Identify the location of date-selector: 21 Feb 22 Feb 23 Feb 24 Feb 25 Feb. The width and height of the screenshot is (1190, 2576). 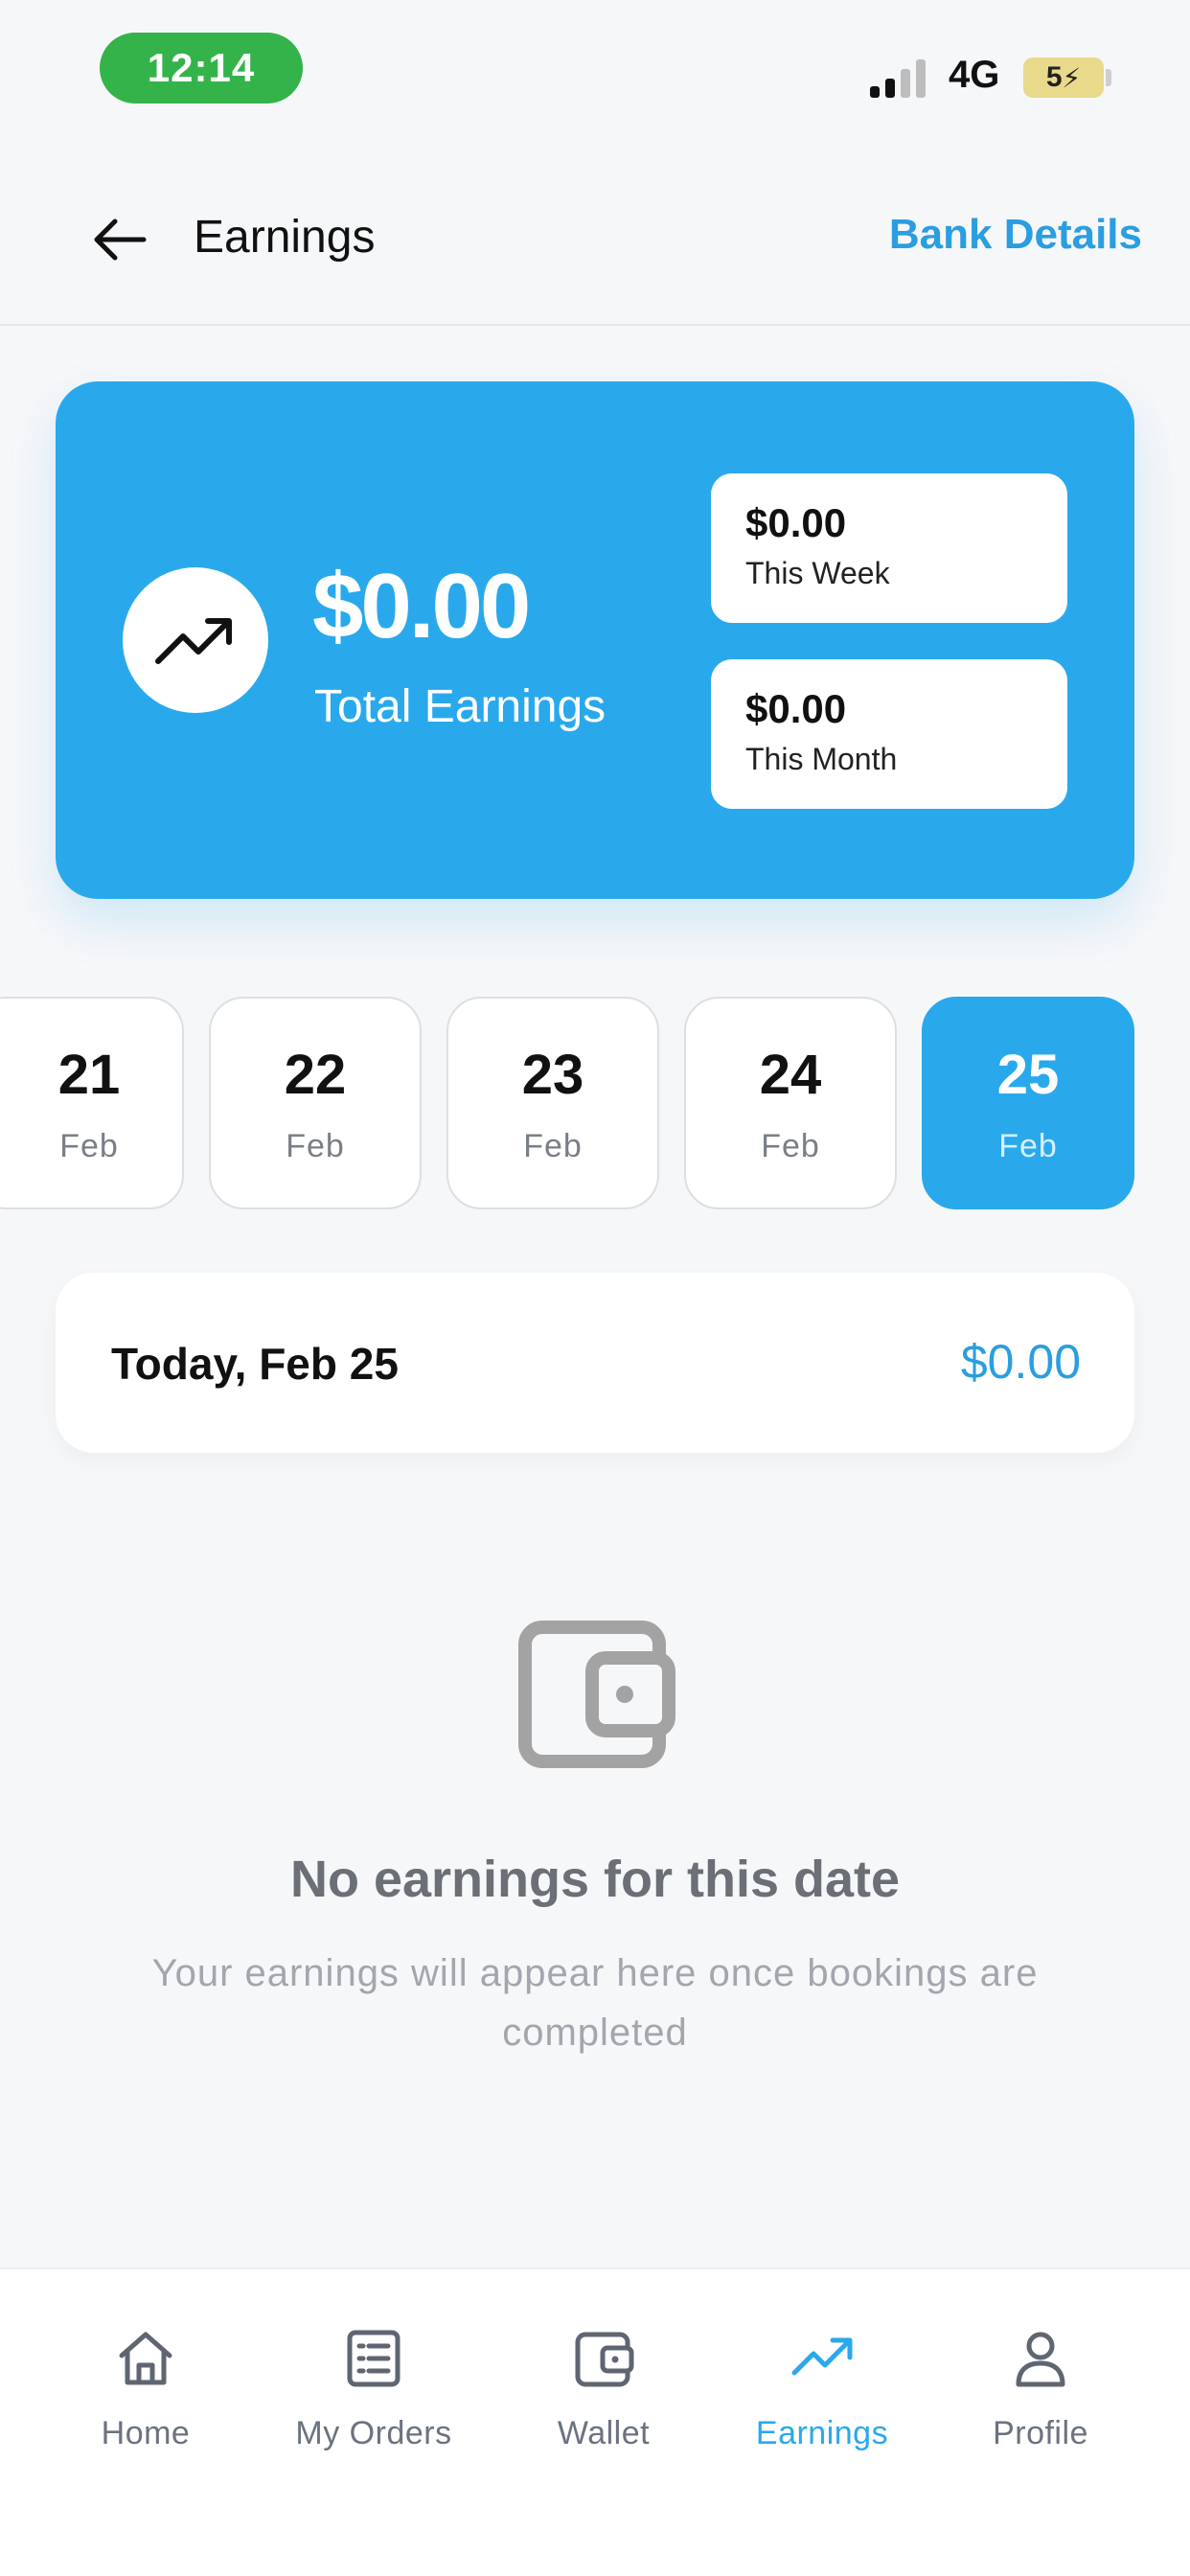
(595, 1104).